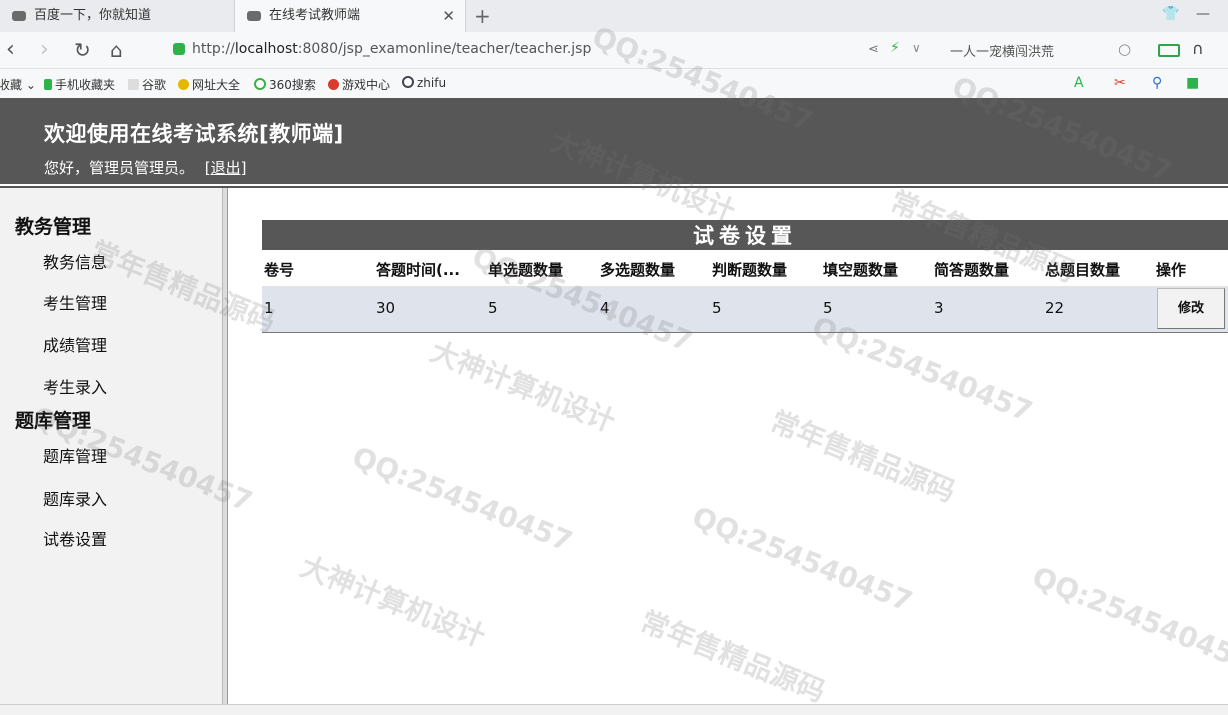  Describe the element at coordinates (1203, 14) in the screenshot. I see `minimize-icon: —` at that location.